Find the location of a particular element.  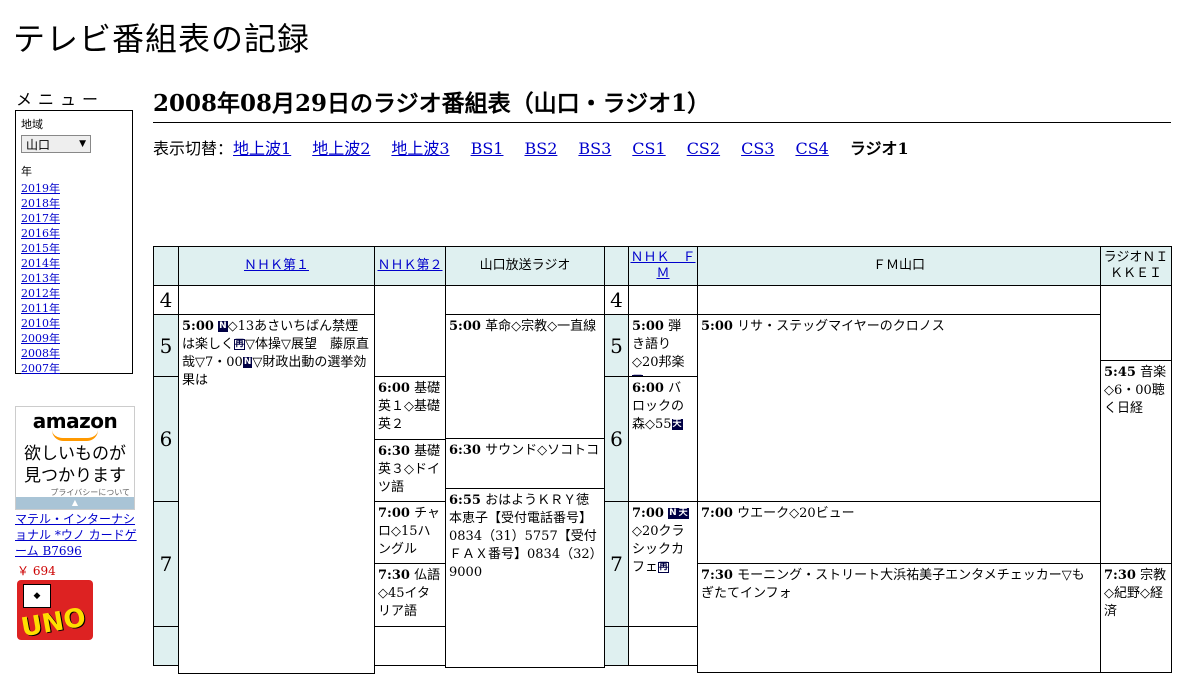

switch-link-bs2: BS2 is located at coordinates (540, 148).